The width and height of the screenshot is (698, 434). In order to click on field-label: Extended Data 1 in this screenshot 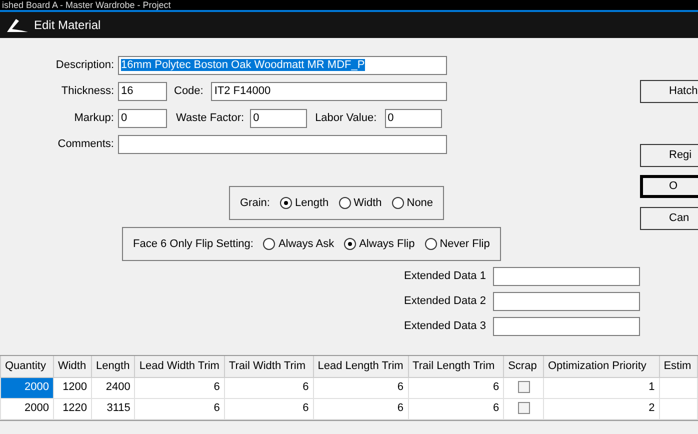, I will do `click(445, 276)`.